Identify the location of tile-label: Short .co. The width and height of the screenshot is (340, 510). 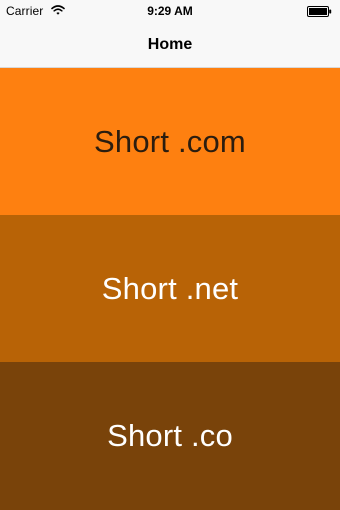
(170, 435).